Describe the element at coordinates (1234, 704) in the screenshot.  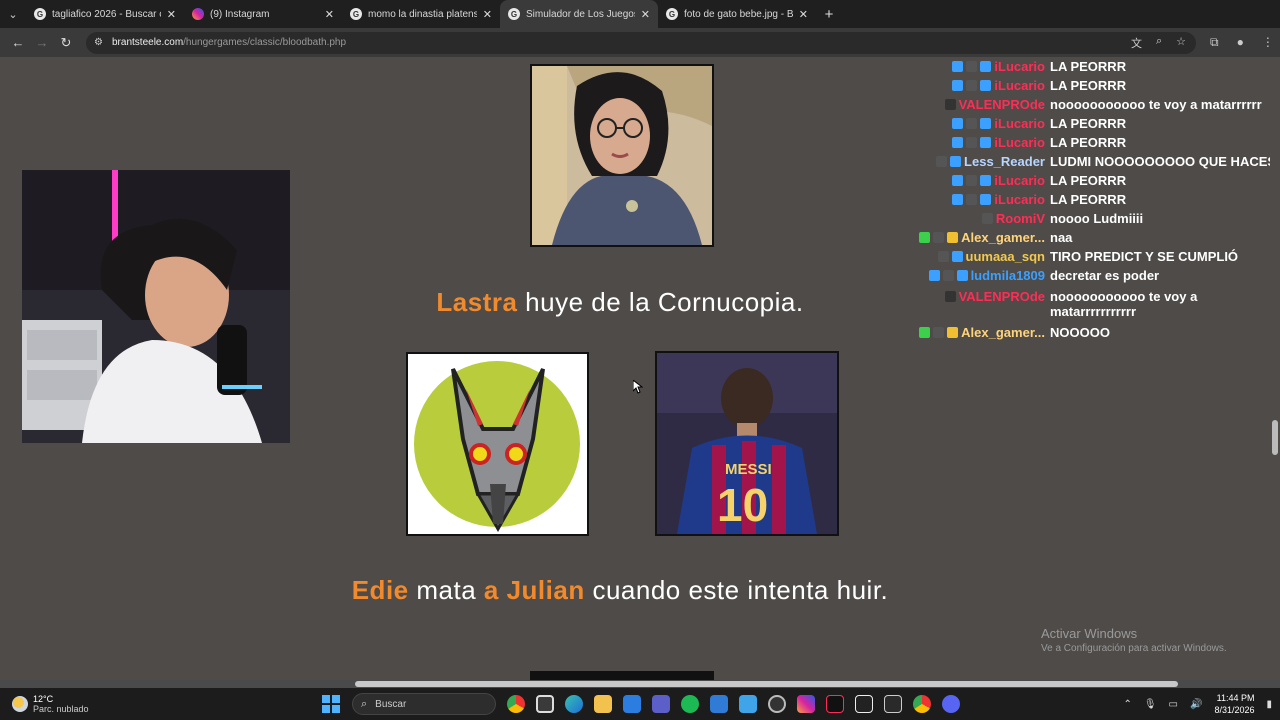
I see `clock: 11:44 PM 8/31/2026` at that location.